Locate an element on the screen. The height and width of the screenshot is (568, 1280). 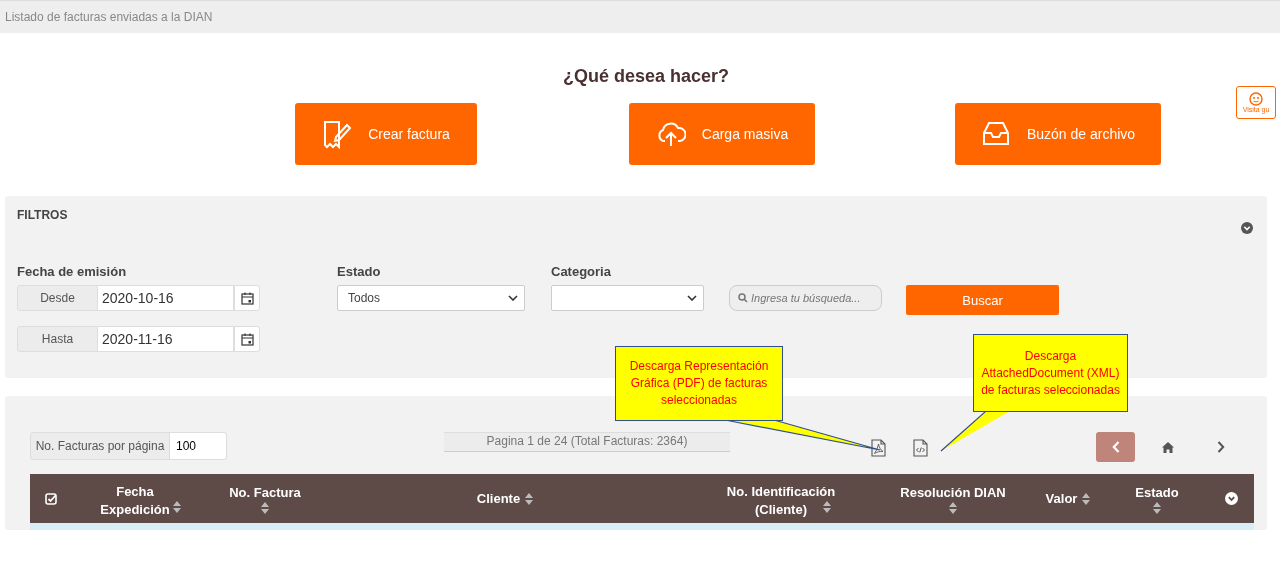
select-field is located at coordinates (627, 298).